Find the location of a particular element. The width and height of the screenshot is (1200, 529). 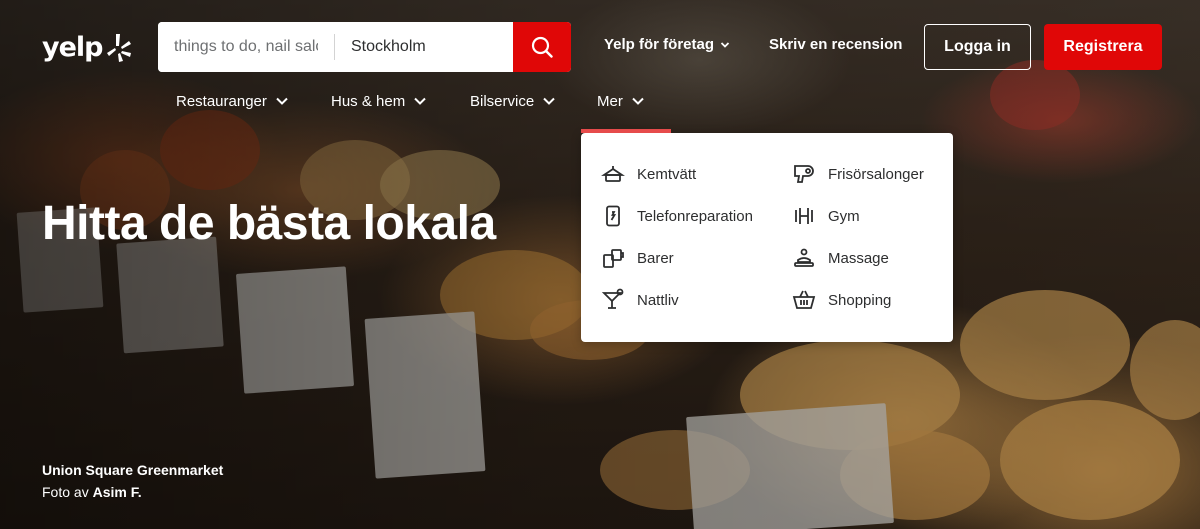

bars-icon is located at coordinates (613, 258).